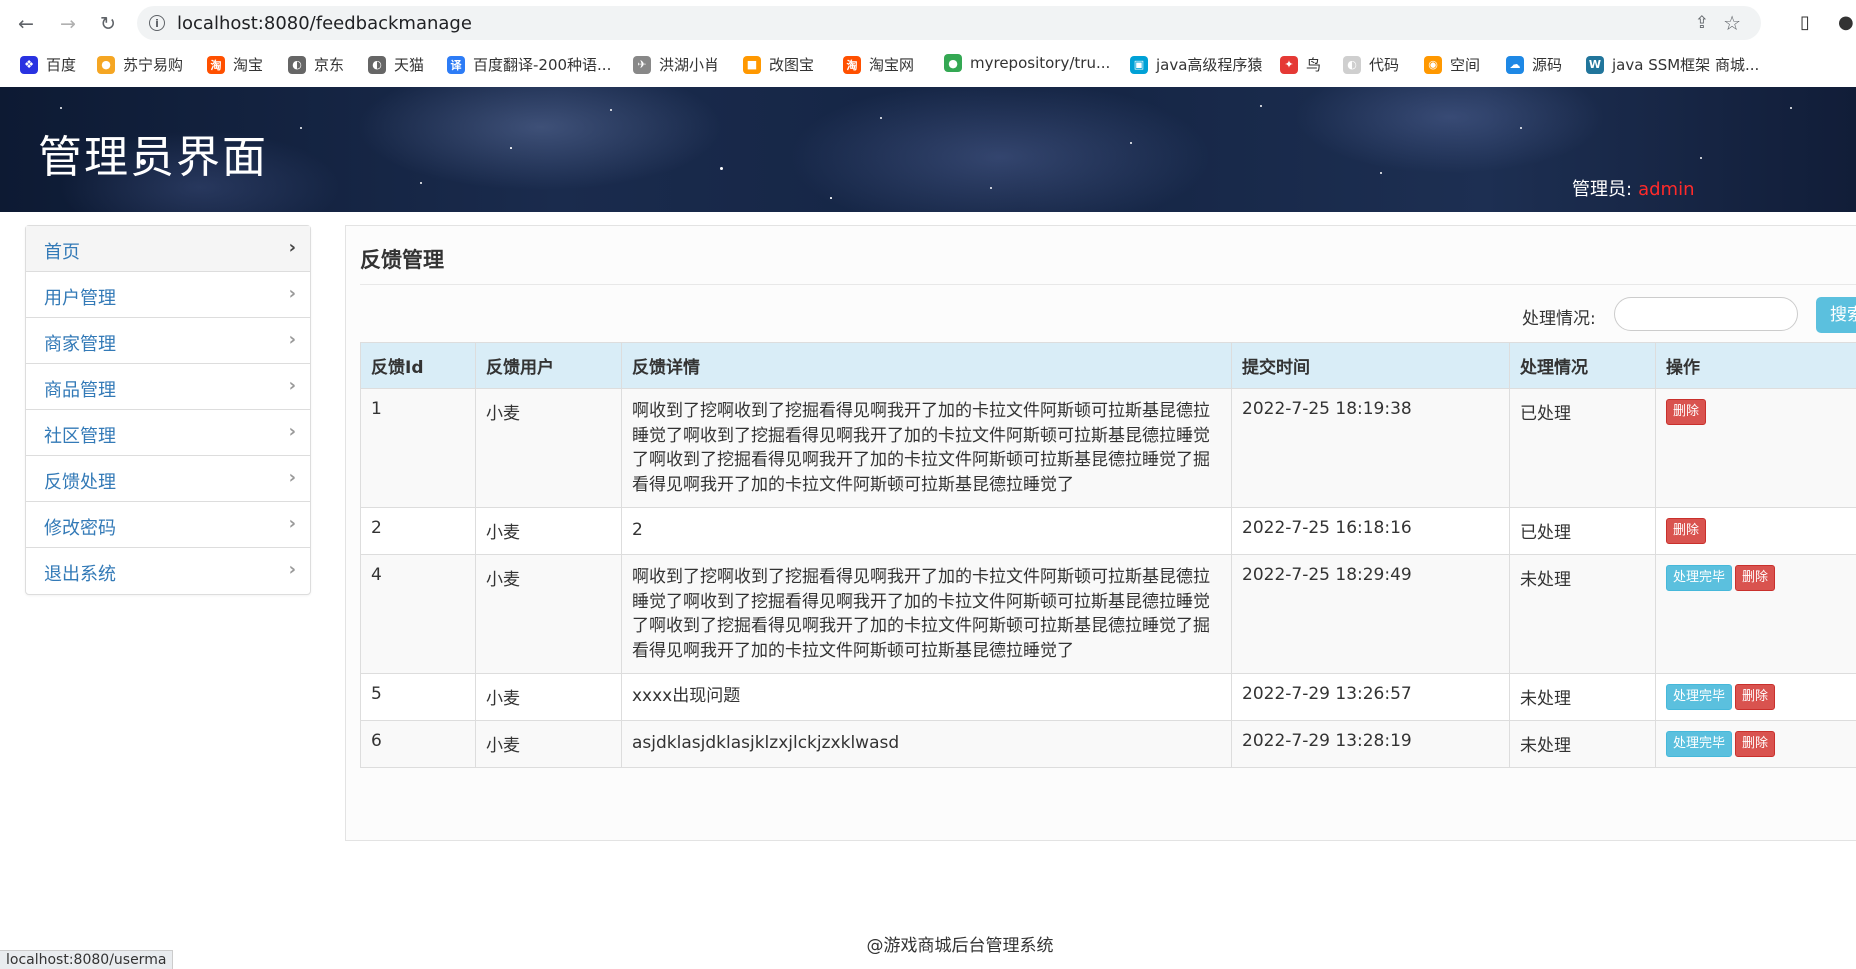 This screenshot has width=1856, height=969. Describe the element at coordinates (456, 65) in the screenshot. I see `bookmark-favicon-icon: 译` at that location.